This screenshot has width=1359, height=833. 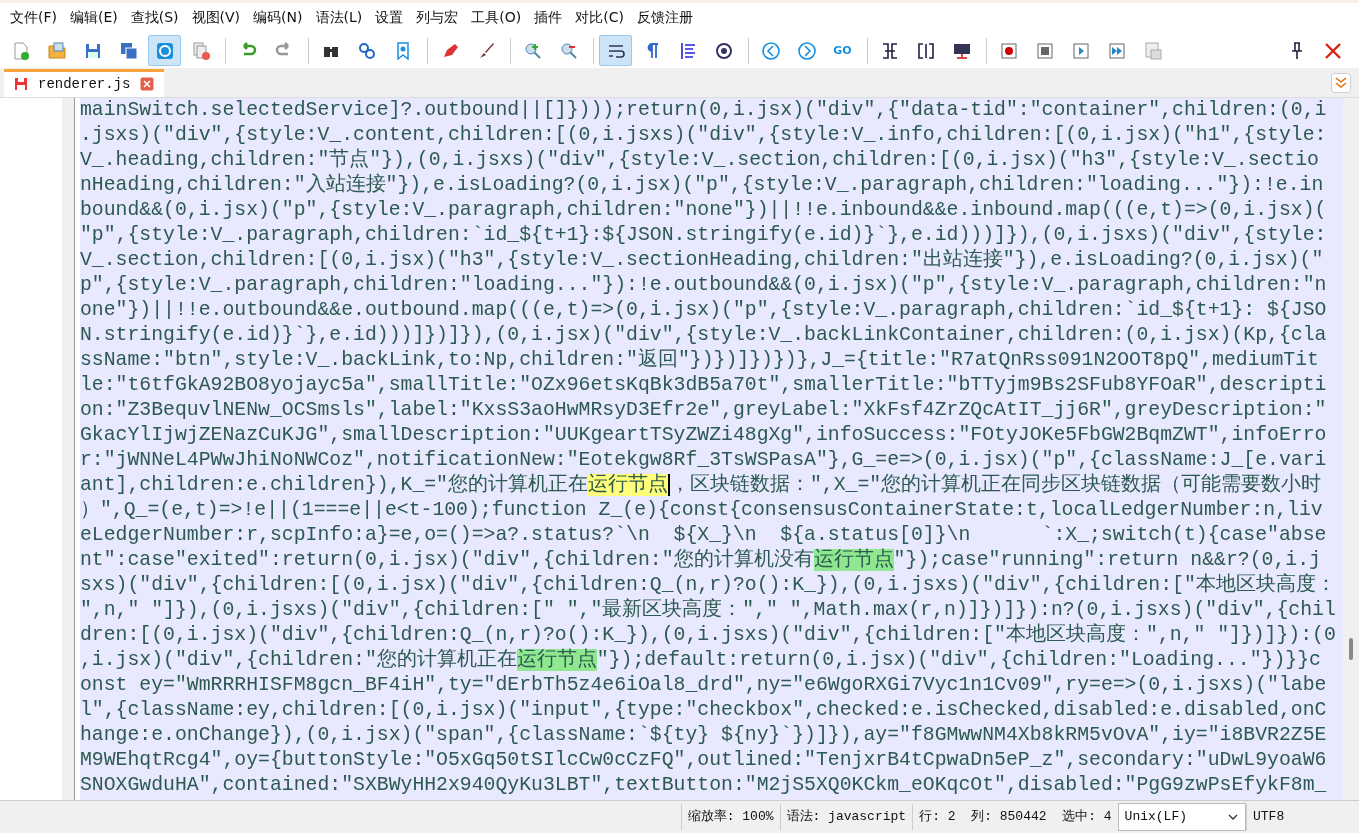 I want to click on code-line: onst ey="WmRRRHISFM8gcn_BF4iH",ty="dErbTh5z4e6iOal8_drd",ny="e6WgoRXGi7Vyc1n1Cv09",ry=e=>(0,i.jsxs)("labe, so click(x=704, y=685).